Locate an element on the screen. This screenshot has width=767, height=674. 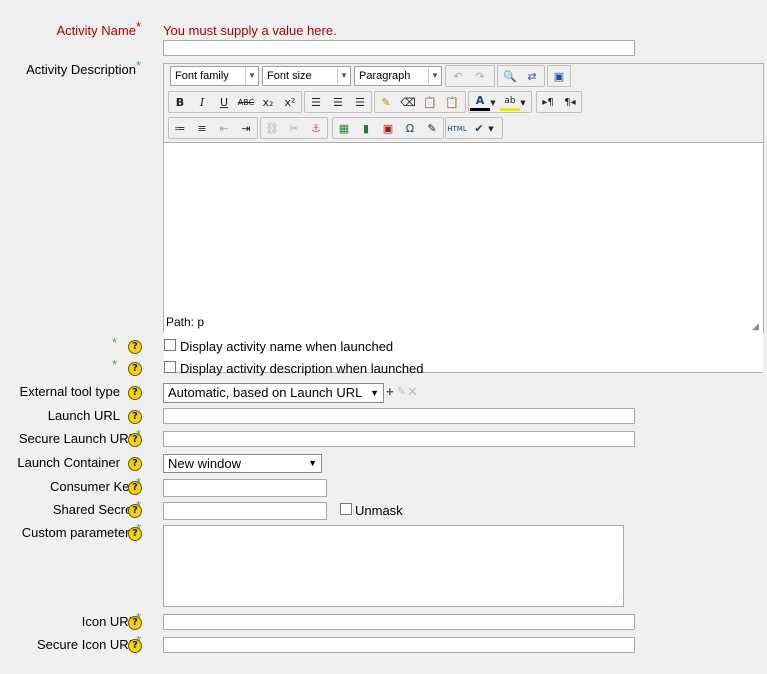
font-family-select: Font family ▼ is located at coordinates (214, 76).